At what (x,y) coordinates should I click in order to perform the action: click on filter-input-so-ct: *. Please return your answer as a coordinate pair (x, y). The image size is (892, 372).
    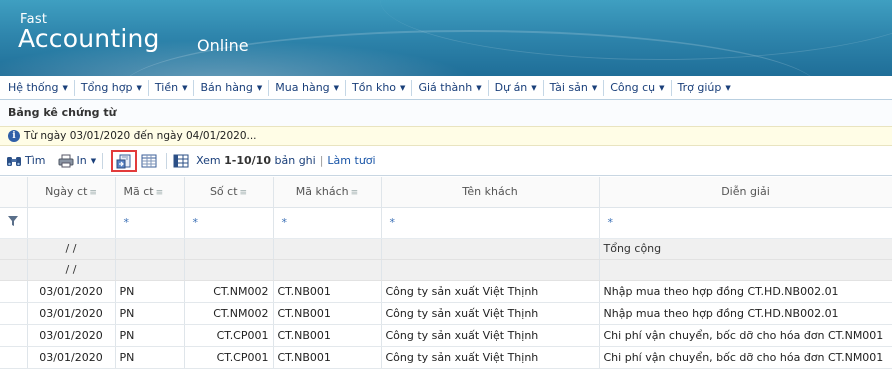
    Looking at the image, I should click on (229, 223).